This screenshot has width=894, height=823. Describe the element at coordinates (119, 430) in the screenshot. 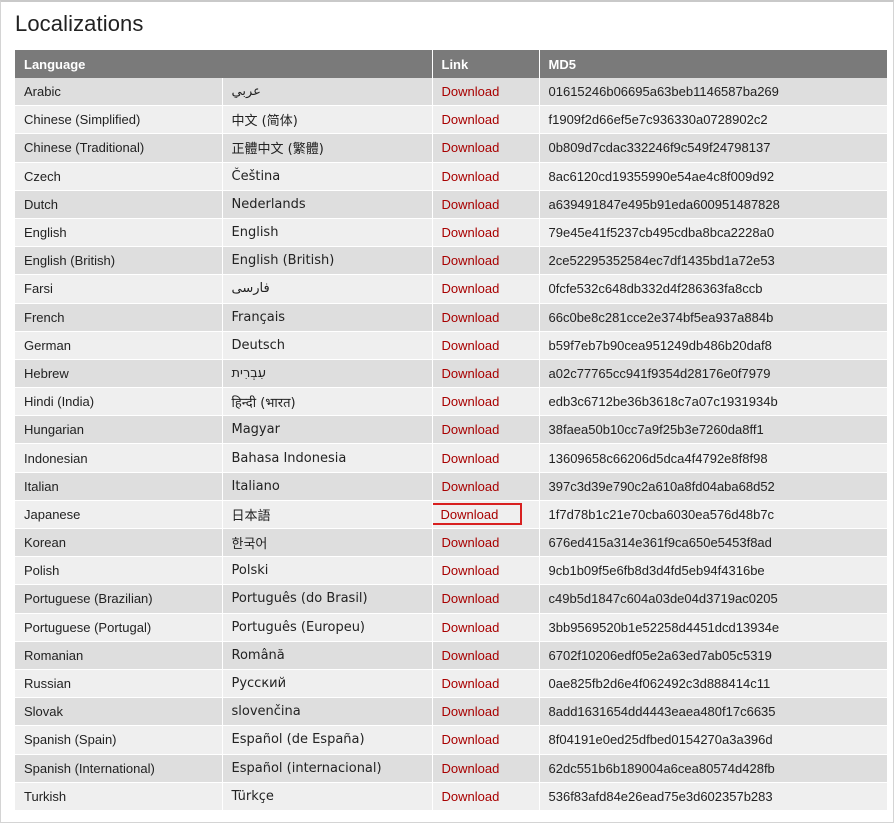

I see `language-name: Hungarian` at that location.